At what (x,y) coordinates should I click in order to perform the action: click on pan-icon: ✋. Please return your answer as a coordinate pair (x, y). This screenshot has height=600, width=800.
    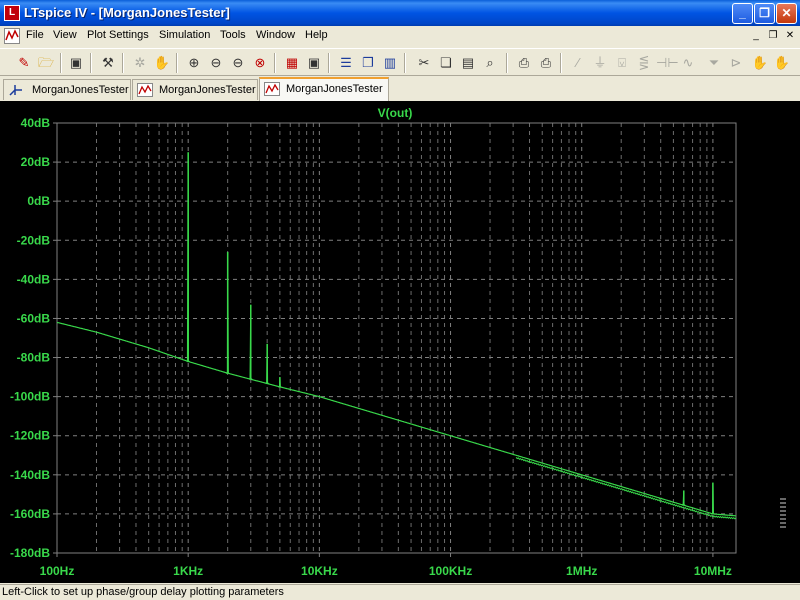
    Looking at the image, I should click on (162, 63).